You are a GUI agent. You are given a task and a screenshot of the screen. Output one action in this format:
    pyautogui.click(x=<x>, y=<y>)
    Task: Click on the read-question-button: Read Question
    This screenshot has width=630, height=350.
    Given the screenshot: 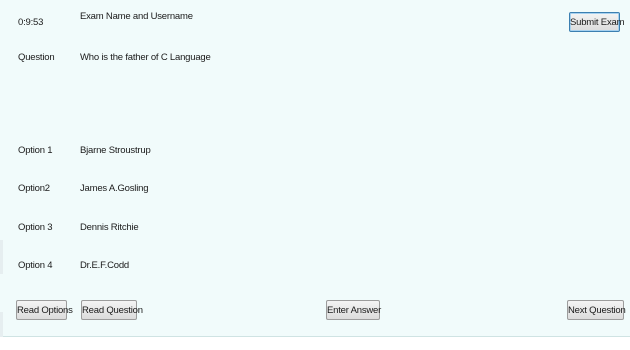 What is the action you would take?
    pyautogui.click(x=112, y=310)
    